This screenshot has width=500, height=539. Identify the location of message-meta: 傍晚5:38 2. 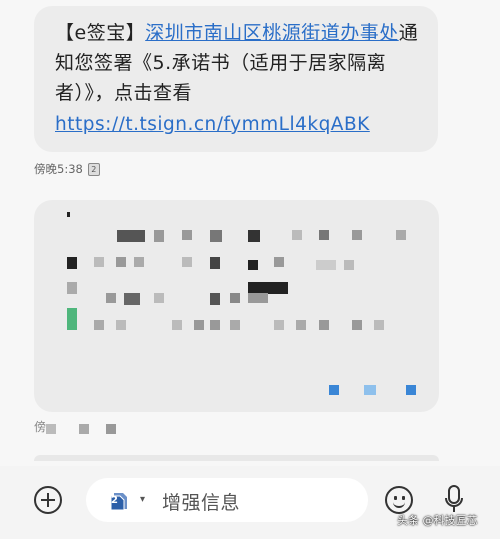
(67, 169).